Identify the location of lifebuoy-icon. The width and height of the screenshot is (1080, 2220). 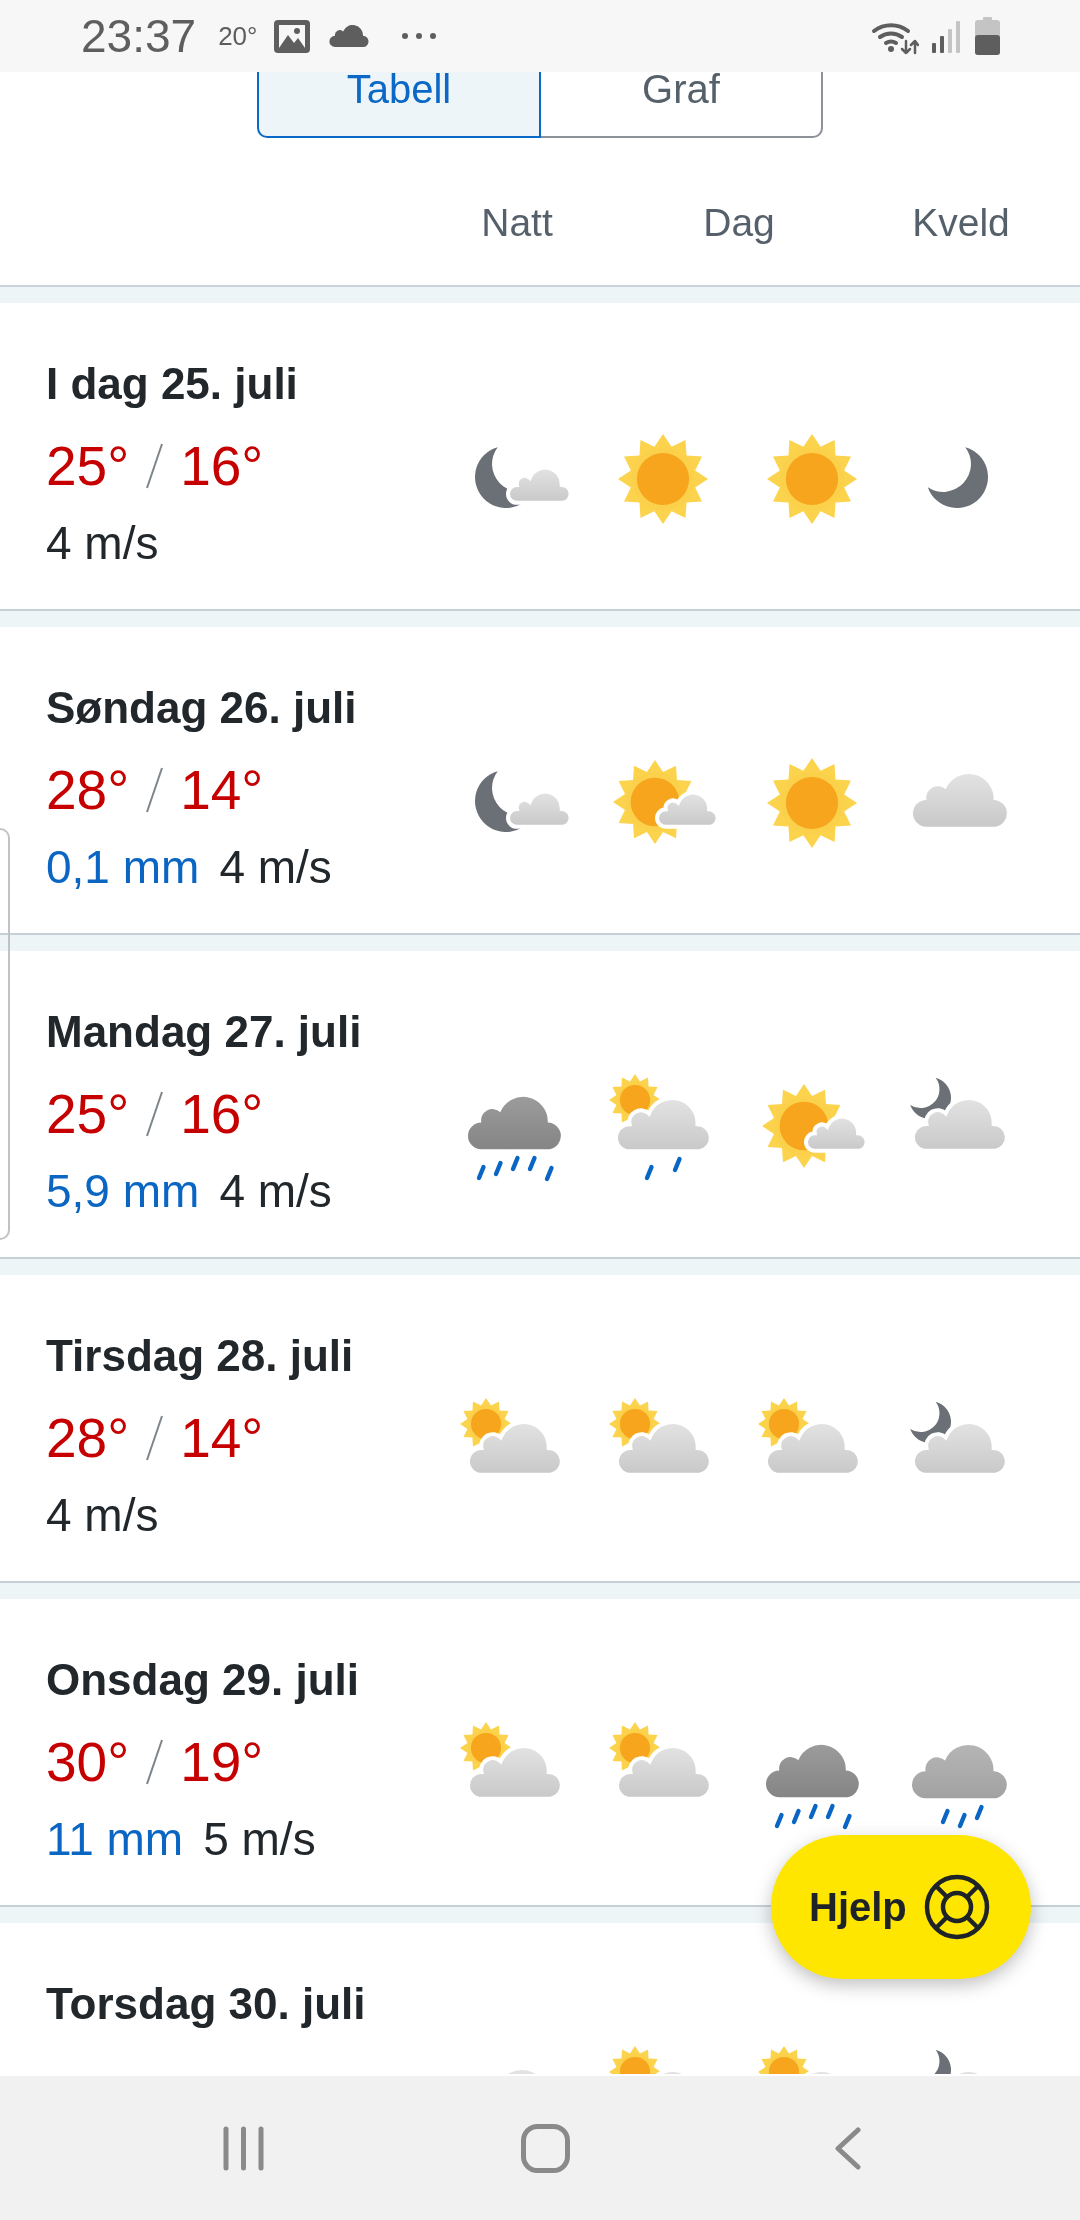
(956, 1907).